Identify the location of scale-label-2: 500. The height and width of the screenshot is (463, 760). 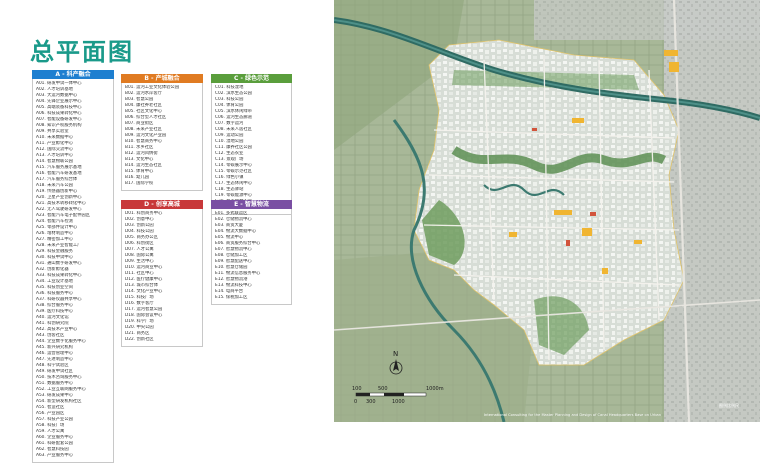
(383, 389).